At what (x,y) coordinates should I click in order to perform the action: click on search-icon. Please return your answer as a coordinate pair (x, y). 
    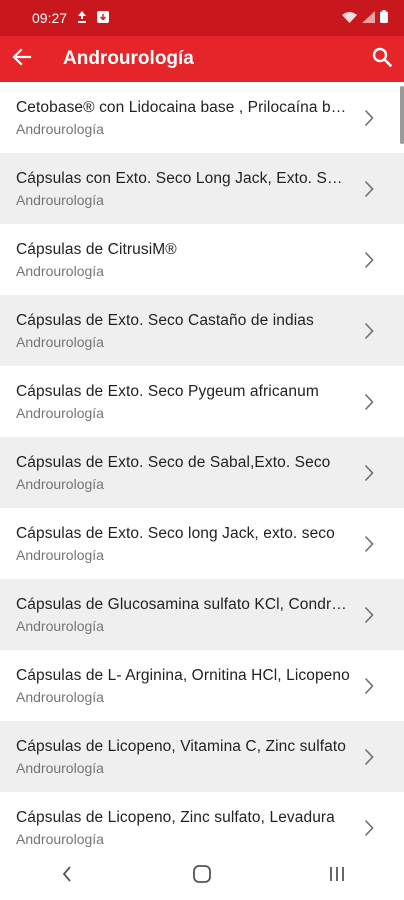
    Looking at the image, I should click on (382, 59).